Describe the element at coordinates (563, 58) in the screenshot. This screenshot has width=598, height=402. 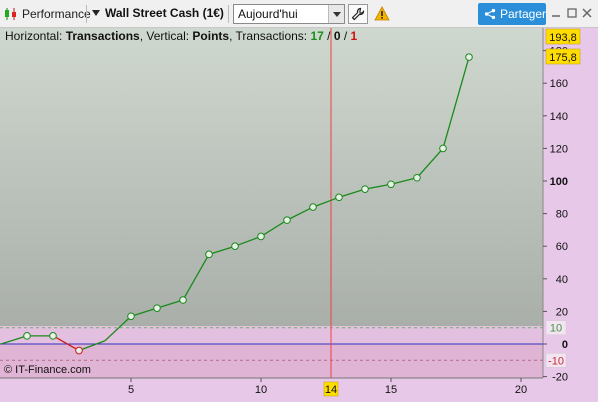
I see `value-badge-label: 175,8` at that location.